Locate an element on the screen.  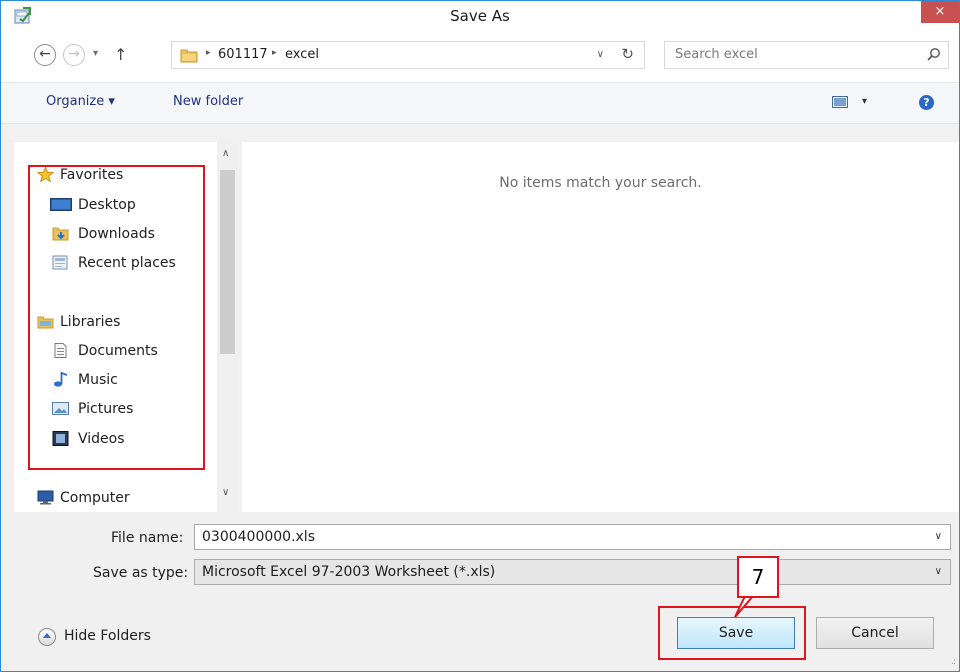
help-icon: ? is located at coordinates (926, 102).